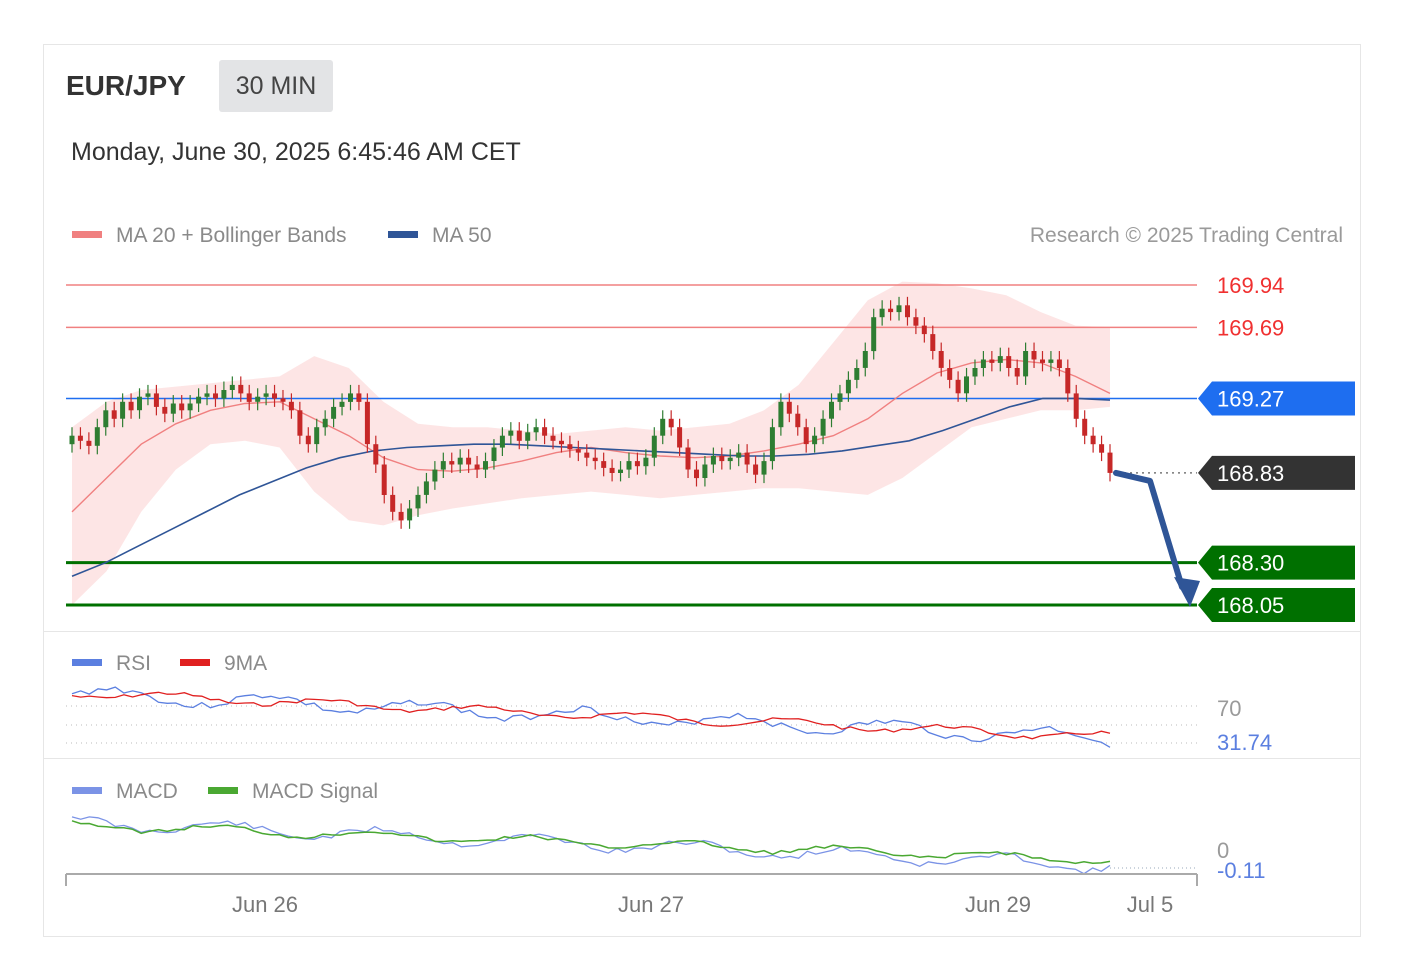  I want to click on resistance-label: 169.69, so click(1250, 327).